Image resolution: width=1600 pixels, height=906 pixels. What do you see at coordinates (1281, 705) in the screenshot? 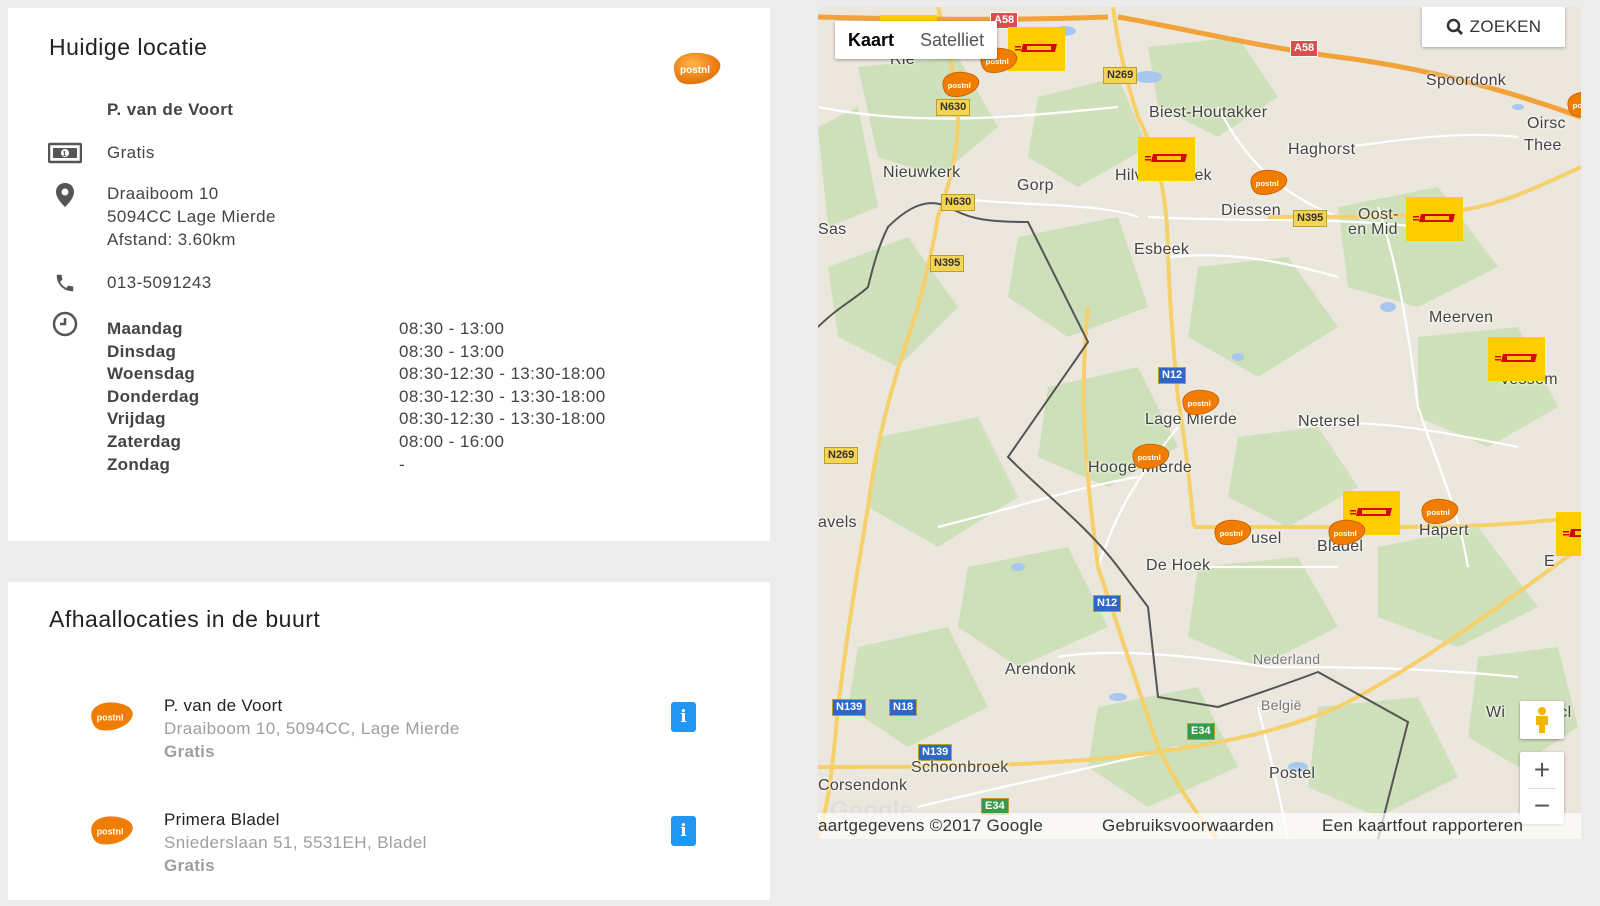
I see `place-label: België` at bounding box center [1281, 705].